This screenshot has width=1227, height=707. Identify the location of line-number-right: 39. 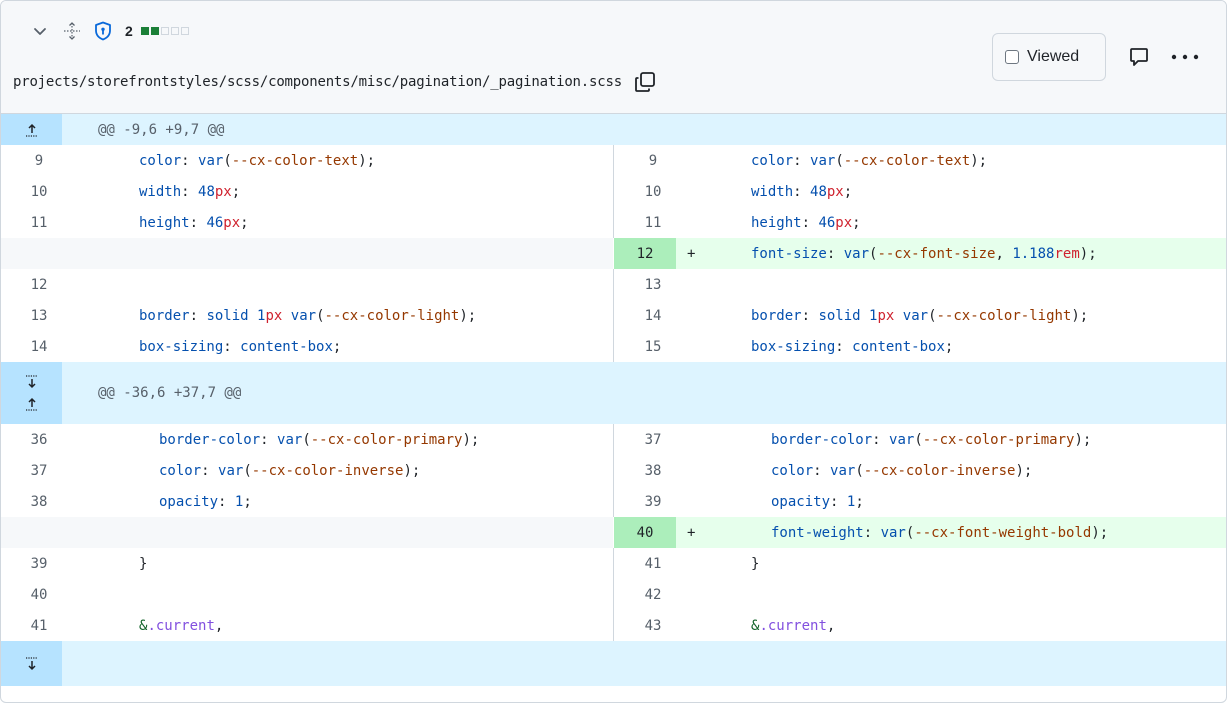
(653, 501).